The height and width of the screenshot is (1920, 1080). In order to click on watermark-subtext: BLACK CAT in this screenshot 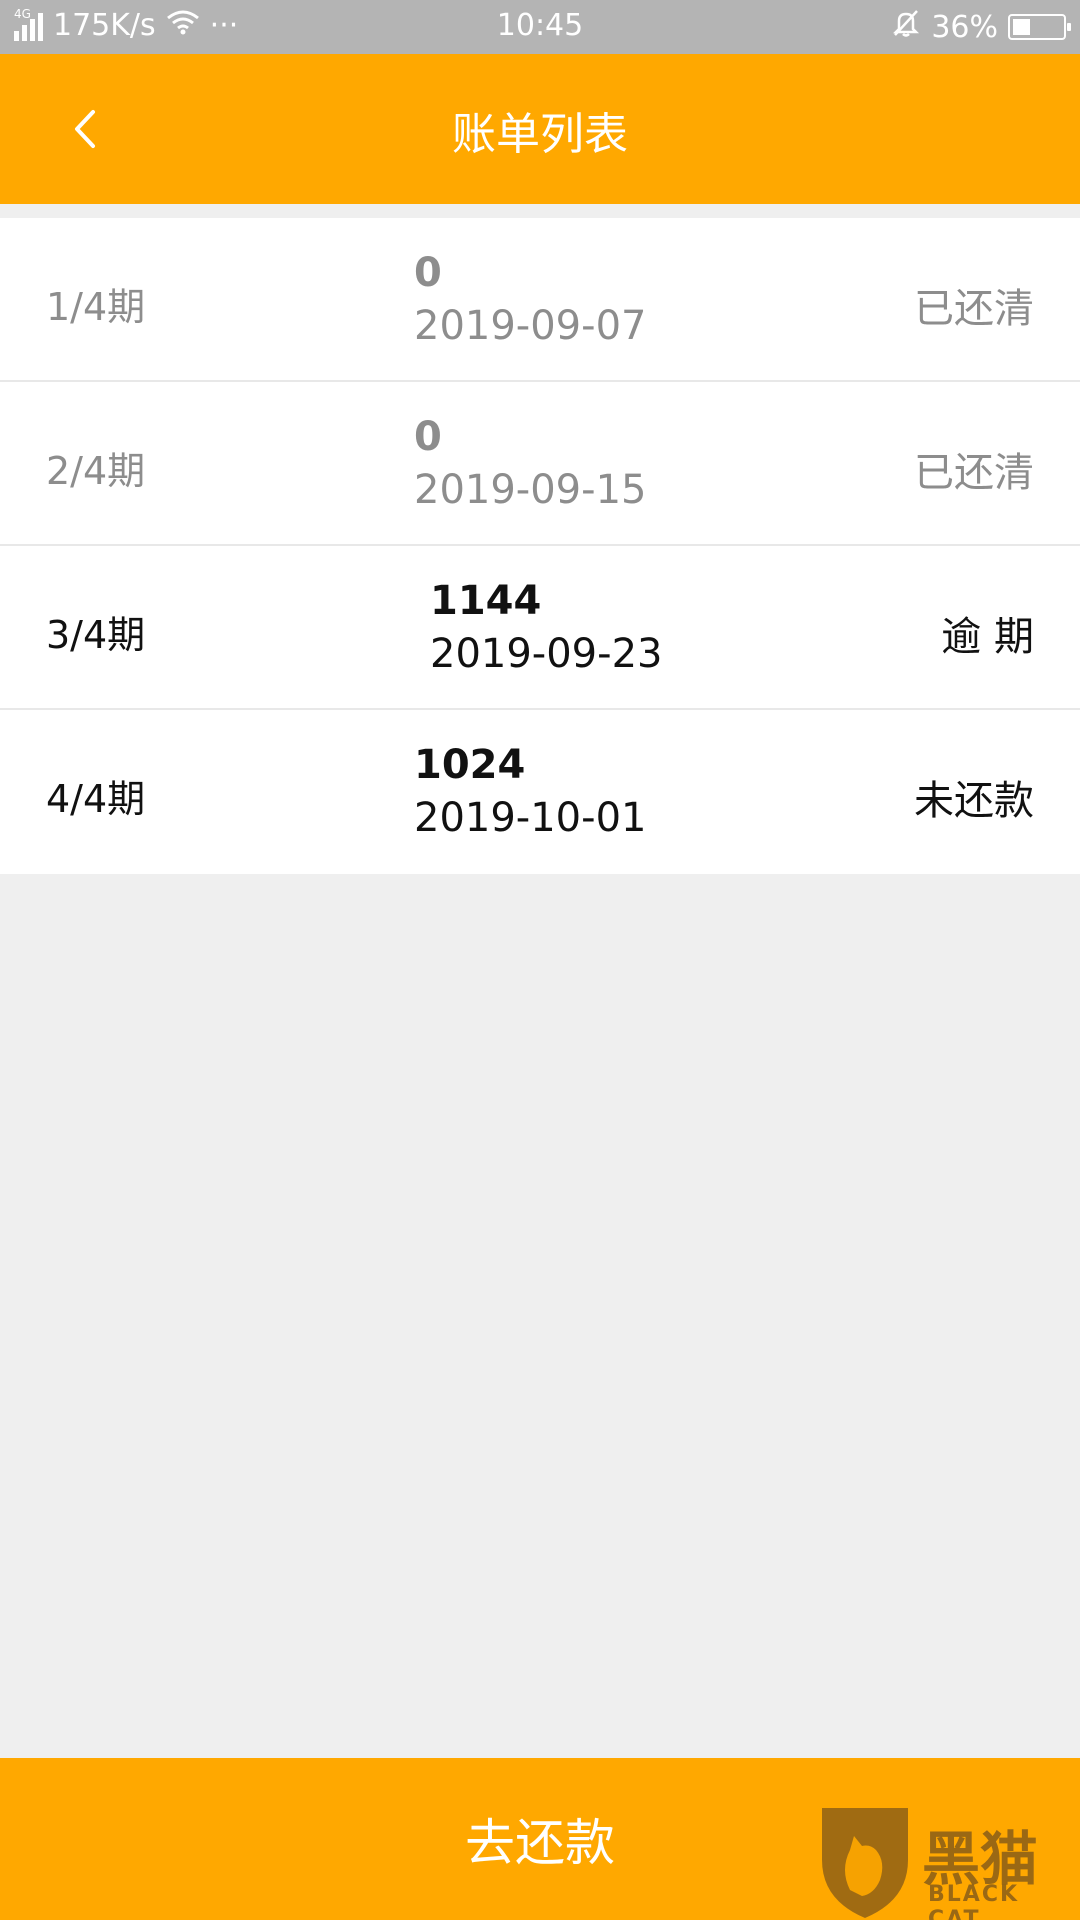, I will do `click(974, 1901)`.